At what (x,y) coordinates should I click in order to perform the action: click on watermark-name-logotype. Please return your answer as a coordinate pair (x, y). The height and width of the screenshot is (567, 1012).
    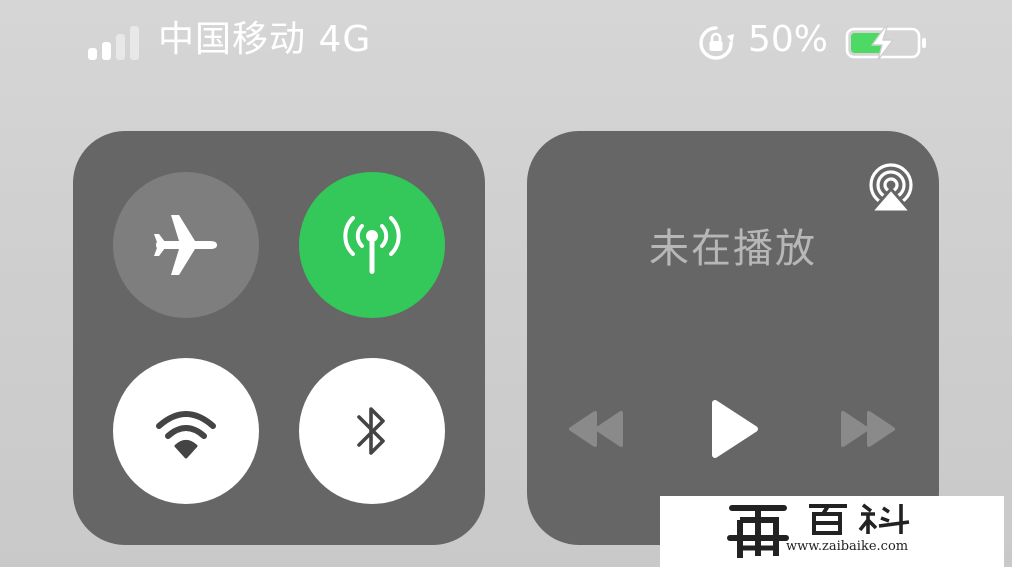
    Looking at the image, I should click on (859, 519).